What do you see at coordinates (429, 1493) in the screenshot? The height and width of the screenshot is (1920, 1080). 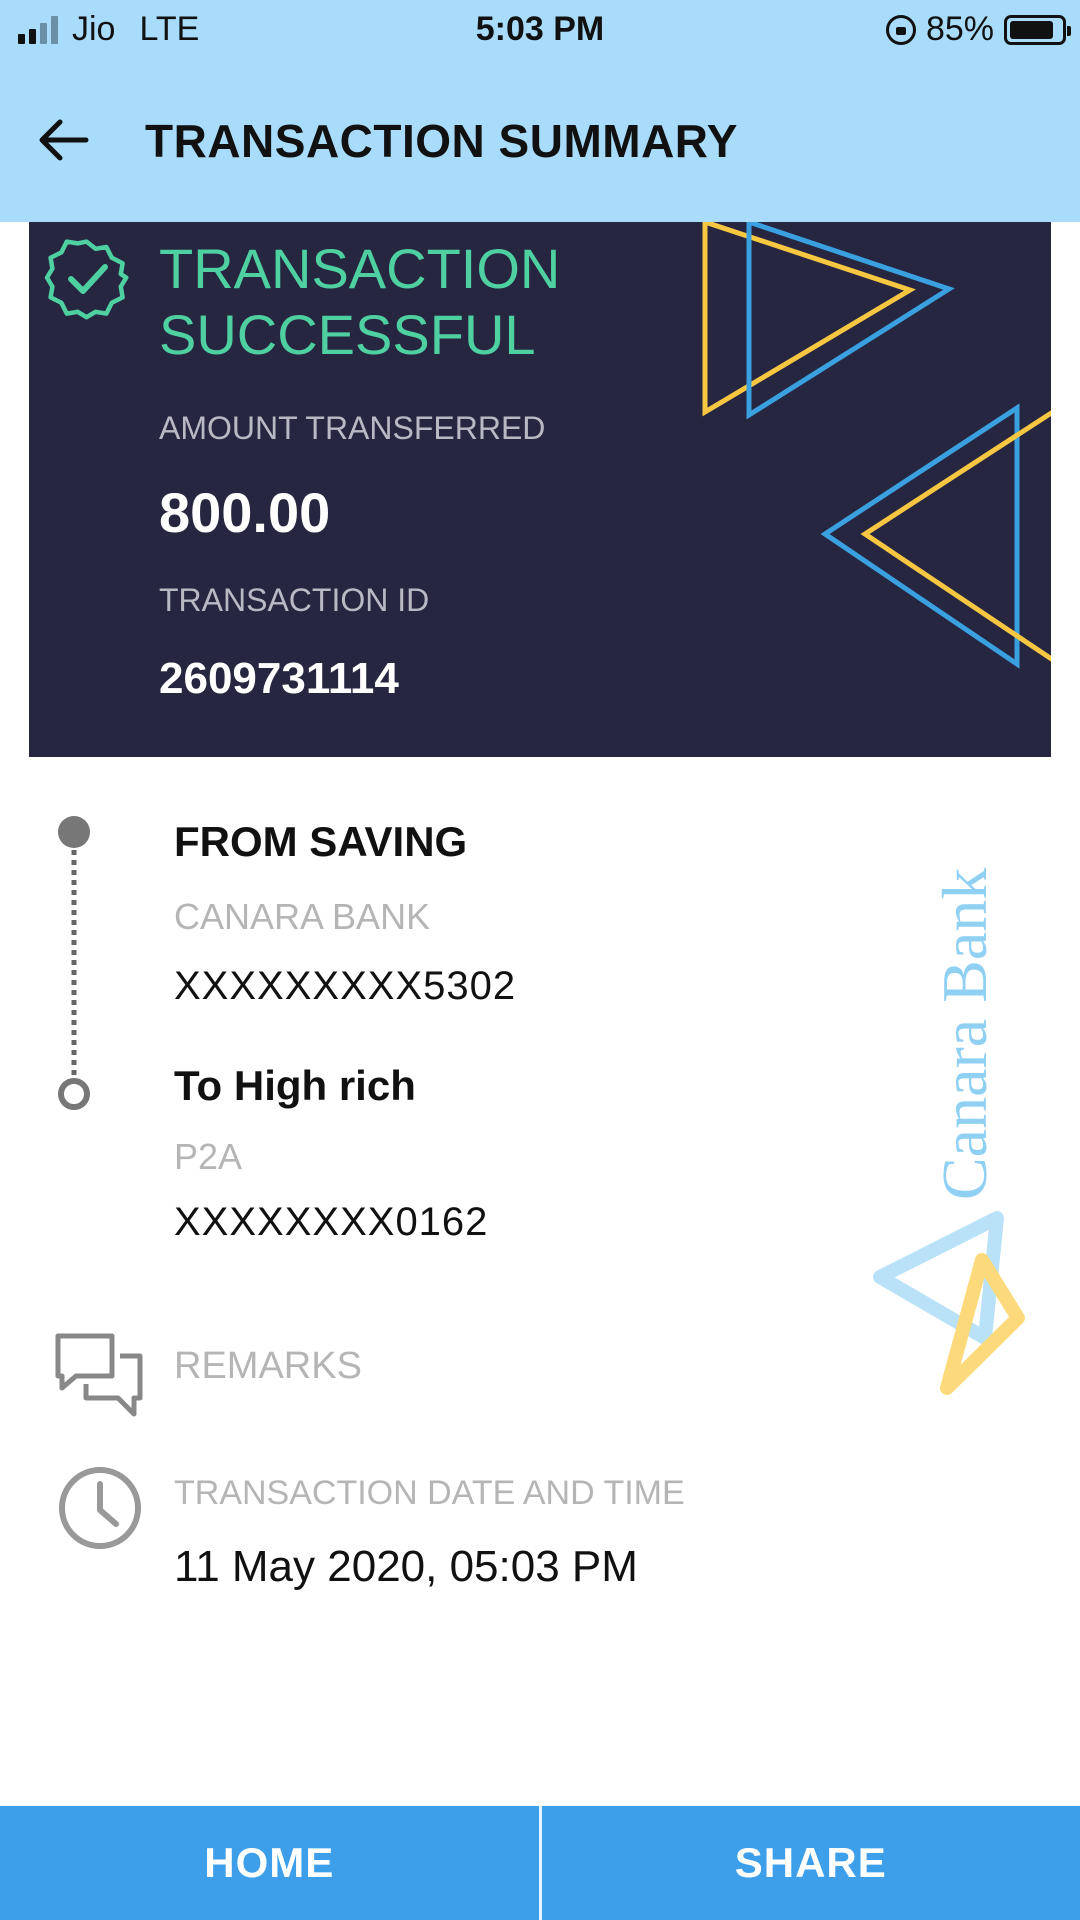 I see `datetime-label: TRANSACTION DATE AND TIME` at bounding box center [429, 1493].